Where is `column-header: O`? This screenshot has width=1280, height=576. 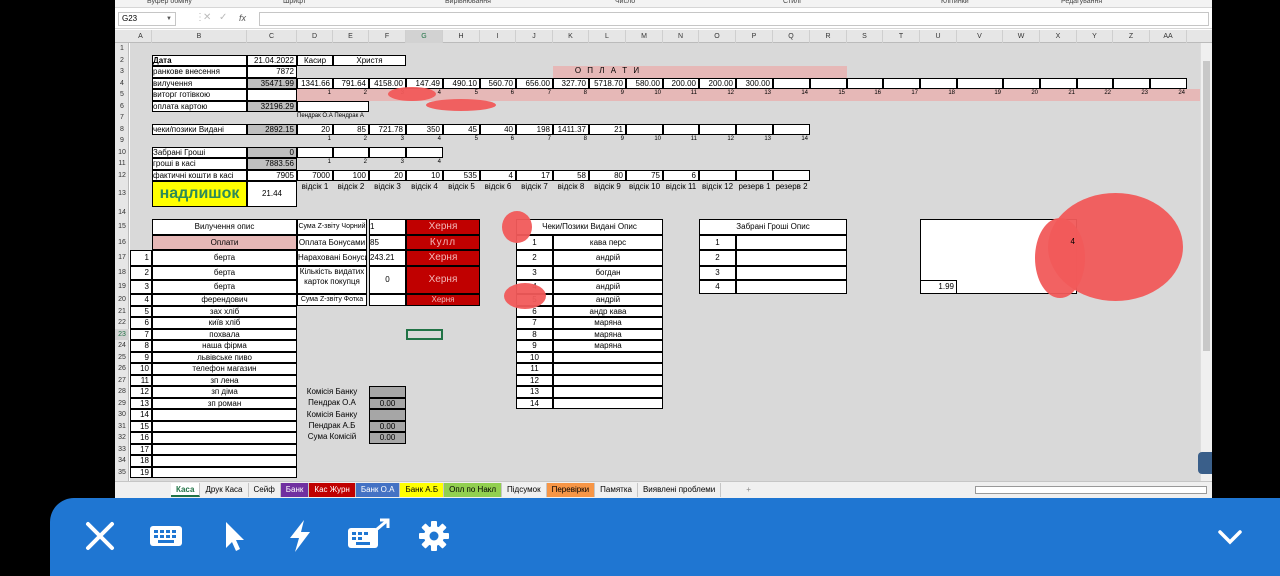
column-header: O is located at coordinates (717, 36).